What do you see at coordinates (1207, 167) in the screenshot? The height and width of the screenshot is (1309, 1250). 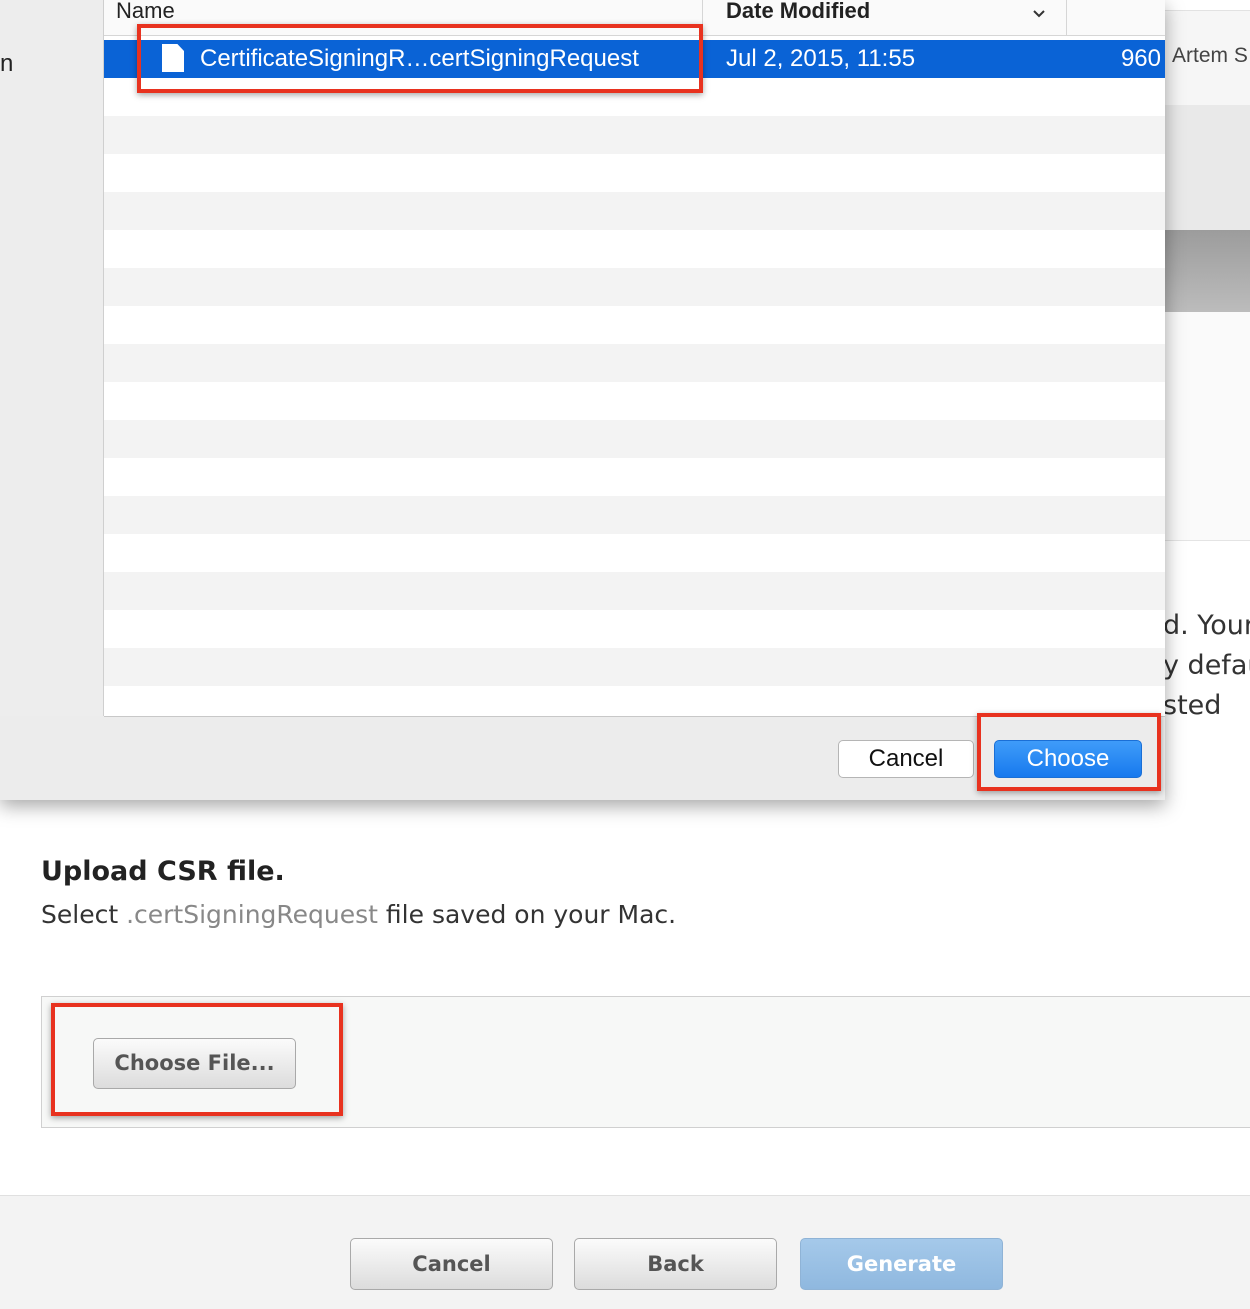 I see `page-panel` at bounding box center [1207, 167].